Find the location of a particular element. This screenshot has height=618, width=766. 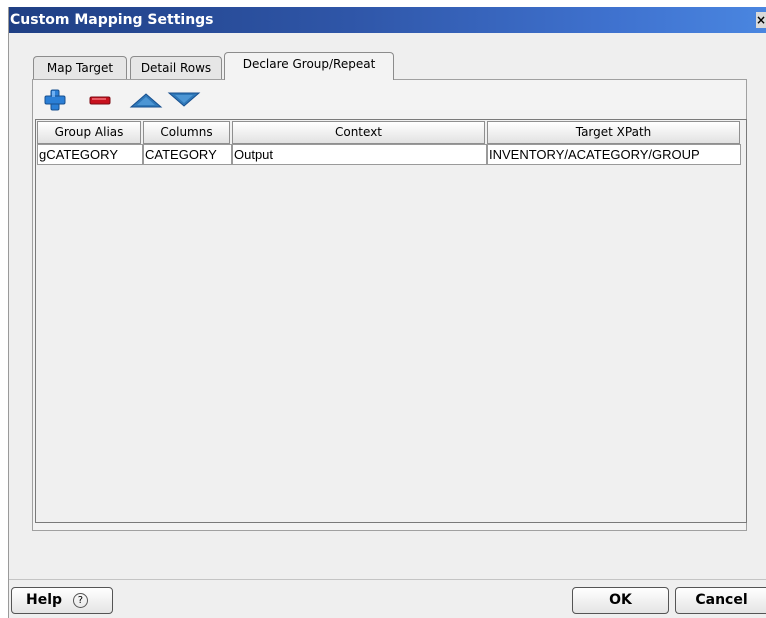

tab-declare-group-repeat: Declare Group/Repeat is located at coordinates (309, 66).